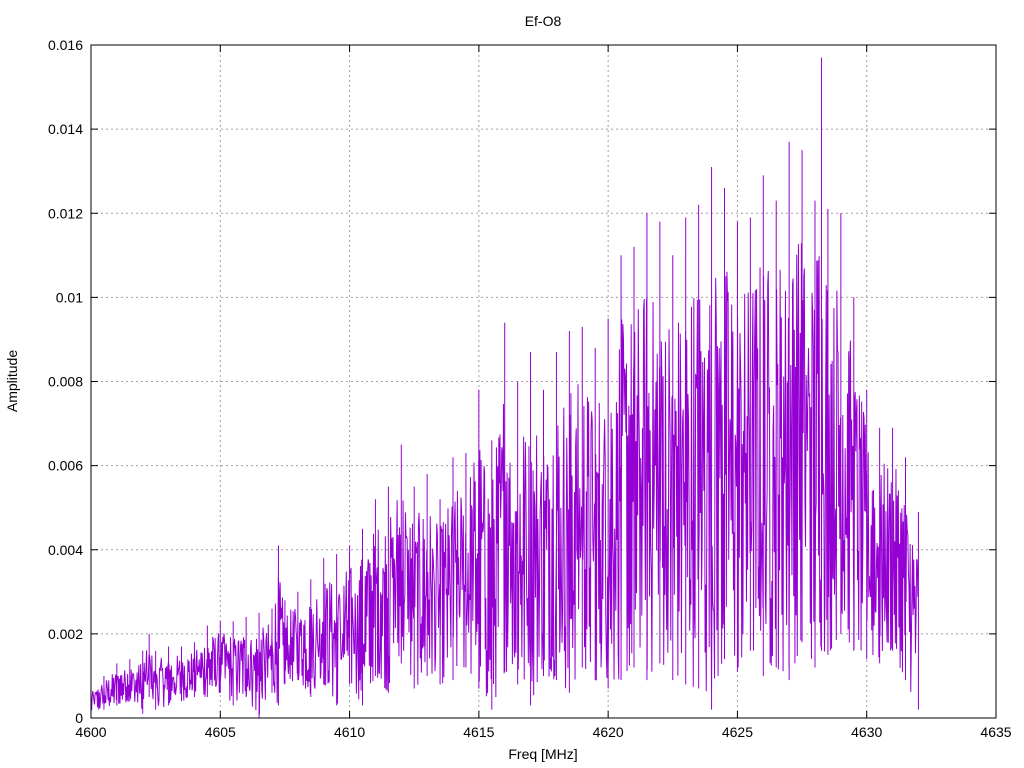 Image resolution: width=1024 pixels, height=768 pixels. What do you see at coordinates (79, 718) in the screenshot?
I see `y-tick-label: 0` at bounding box center [79, 718].